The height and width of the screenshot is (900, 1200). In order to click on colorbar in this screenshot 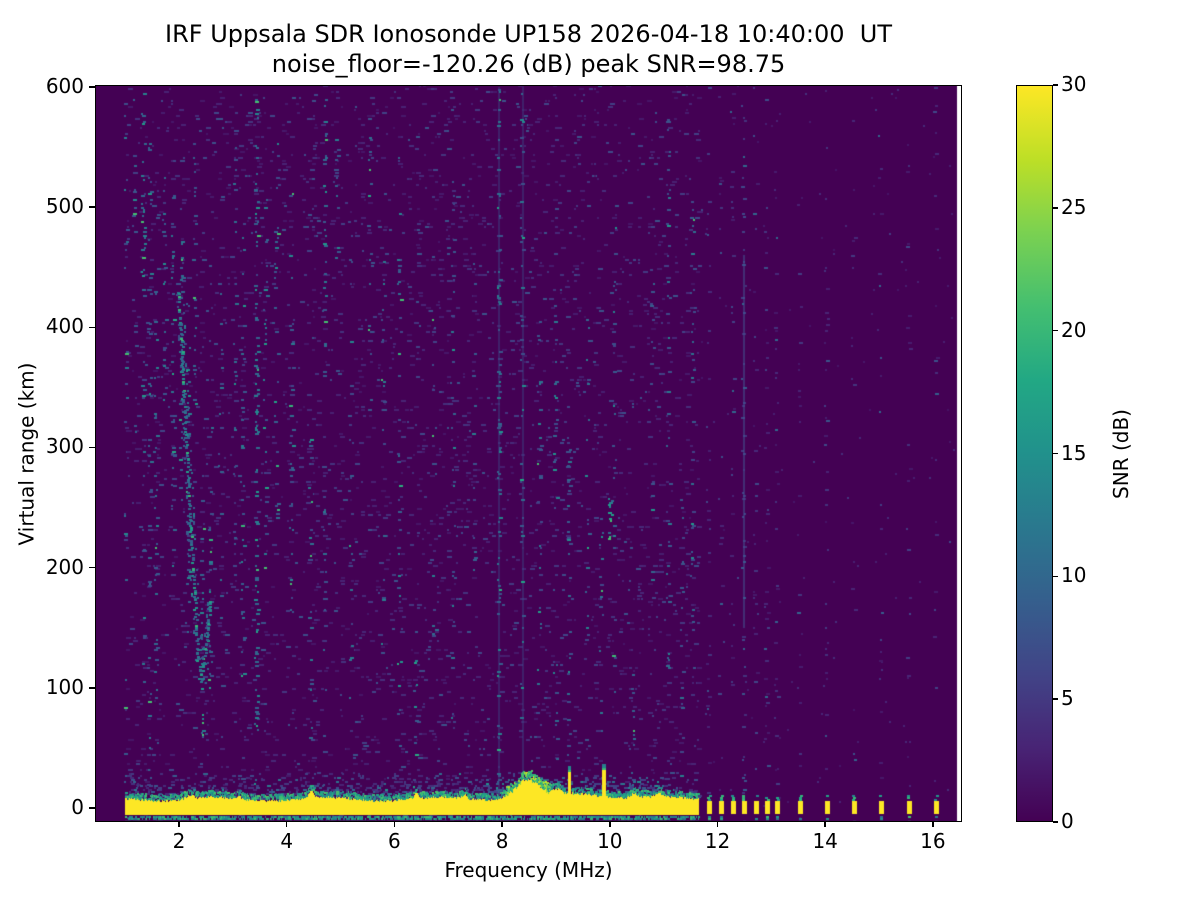, I will do `click(1034, 453)`.